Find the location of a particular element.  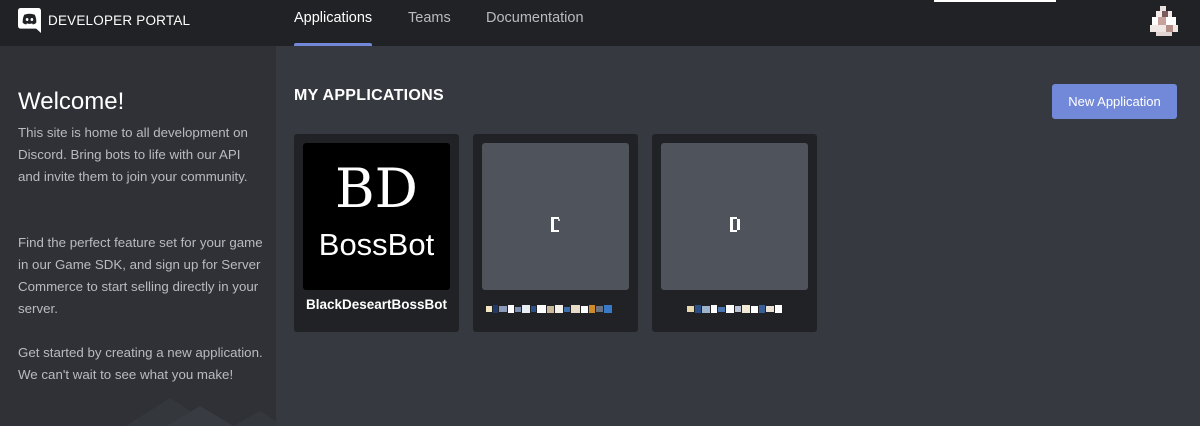

tab-documentation: Documentation is located at coordinates (535, 18).